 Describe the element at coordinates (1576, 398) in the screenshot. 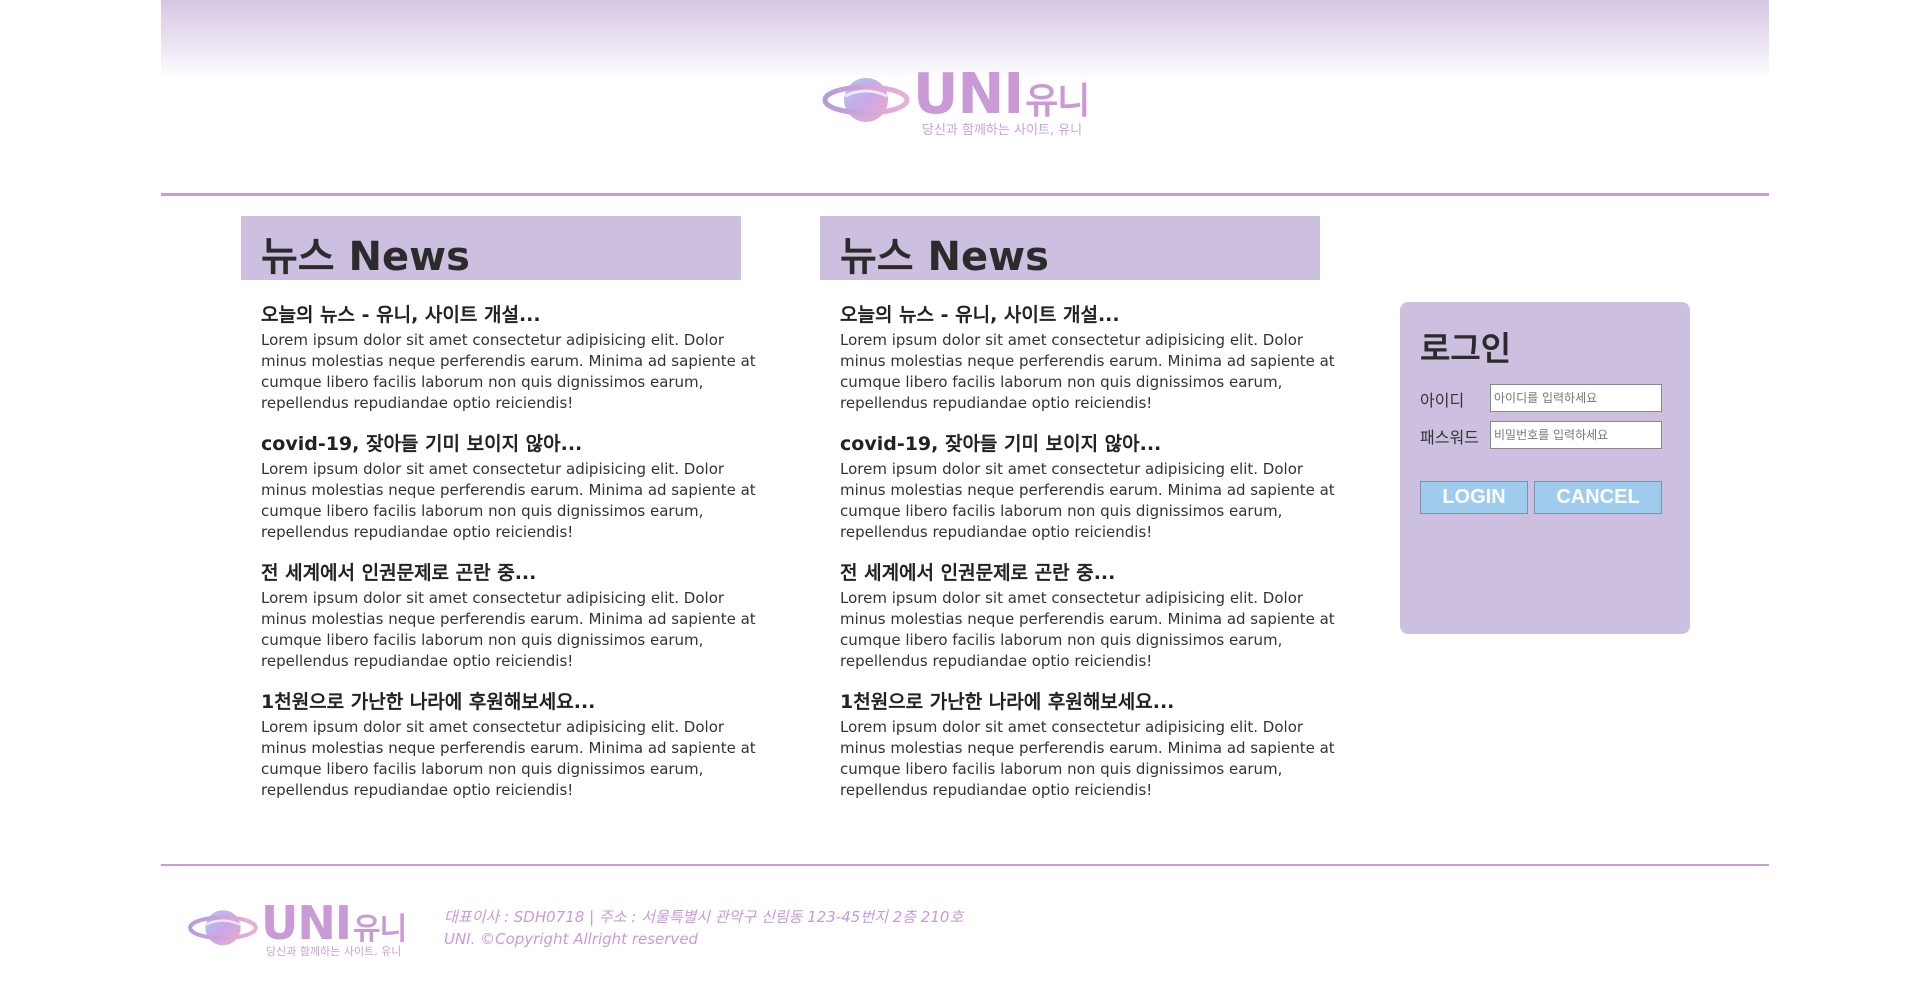

I see `id-input` at that location.